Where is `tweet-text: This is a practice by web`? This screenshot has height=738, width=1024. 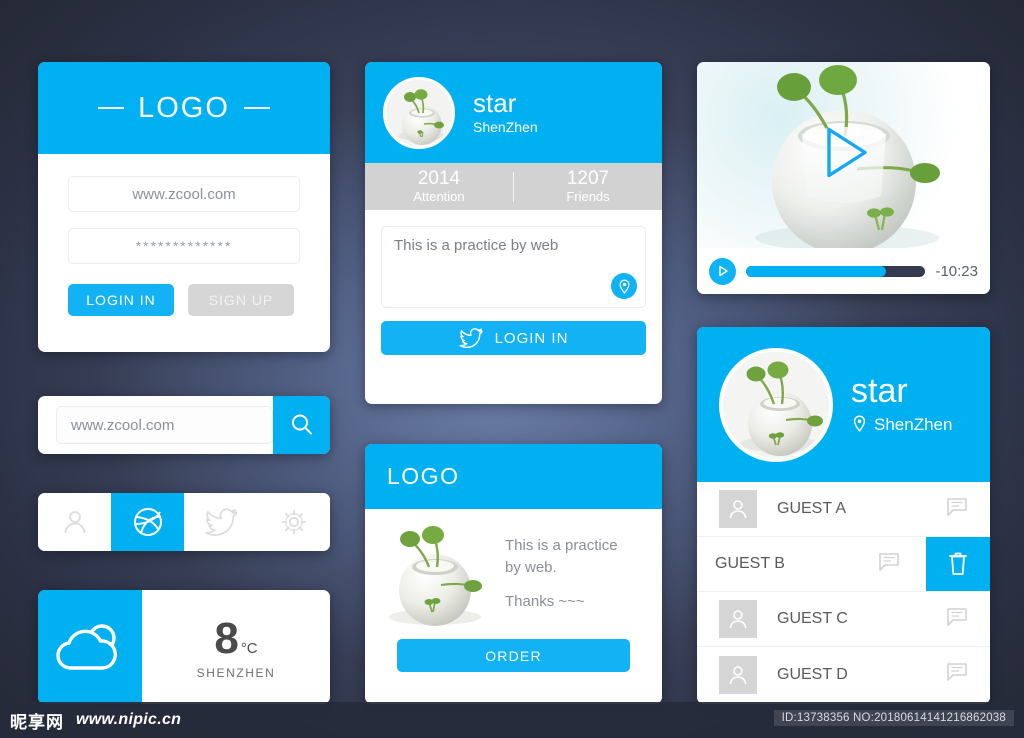
tweet-text: This is a practice by web is located at coordinates (476, 245).